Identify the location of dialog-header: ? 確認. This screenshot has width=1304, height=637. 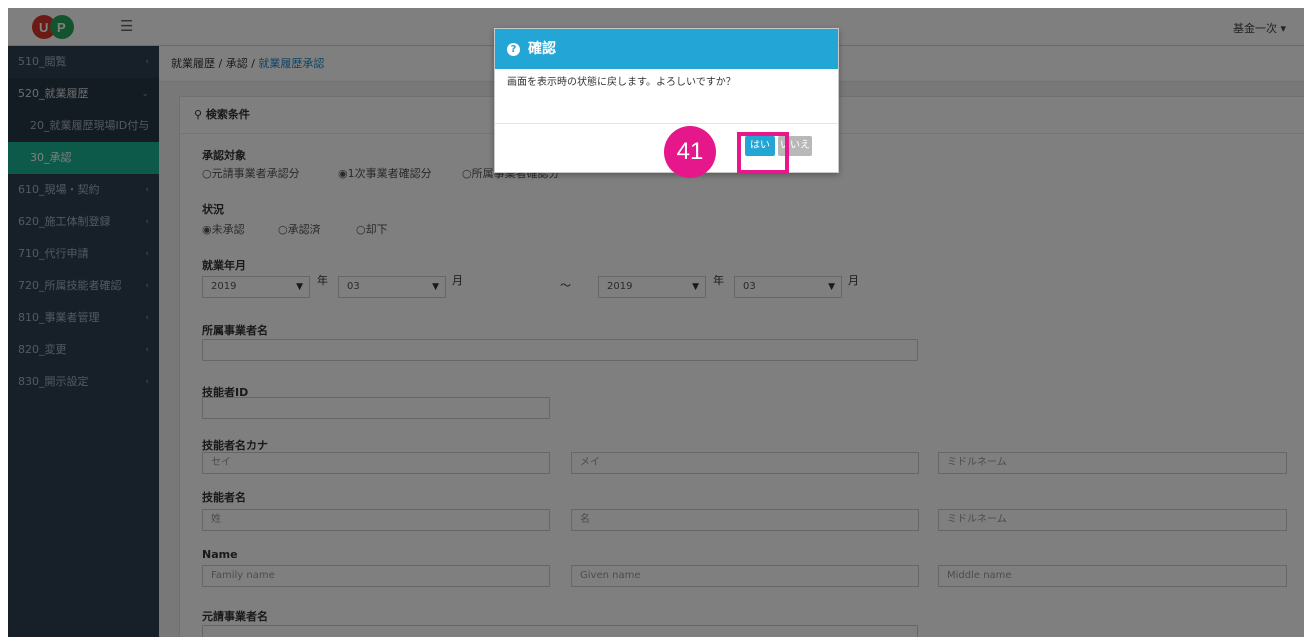
(666, 49).